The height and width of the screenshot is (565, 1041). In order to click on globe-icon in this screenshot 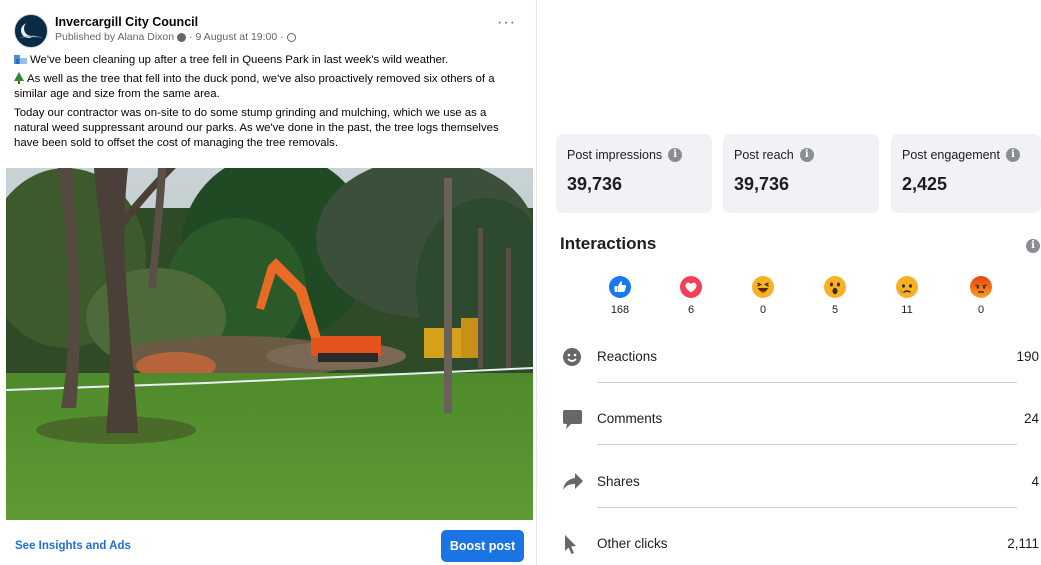, I will do `click(291, 37)`.